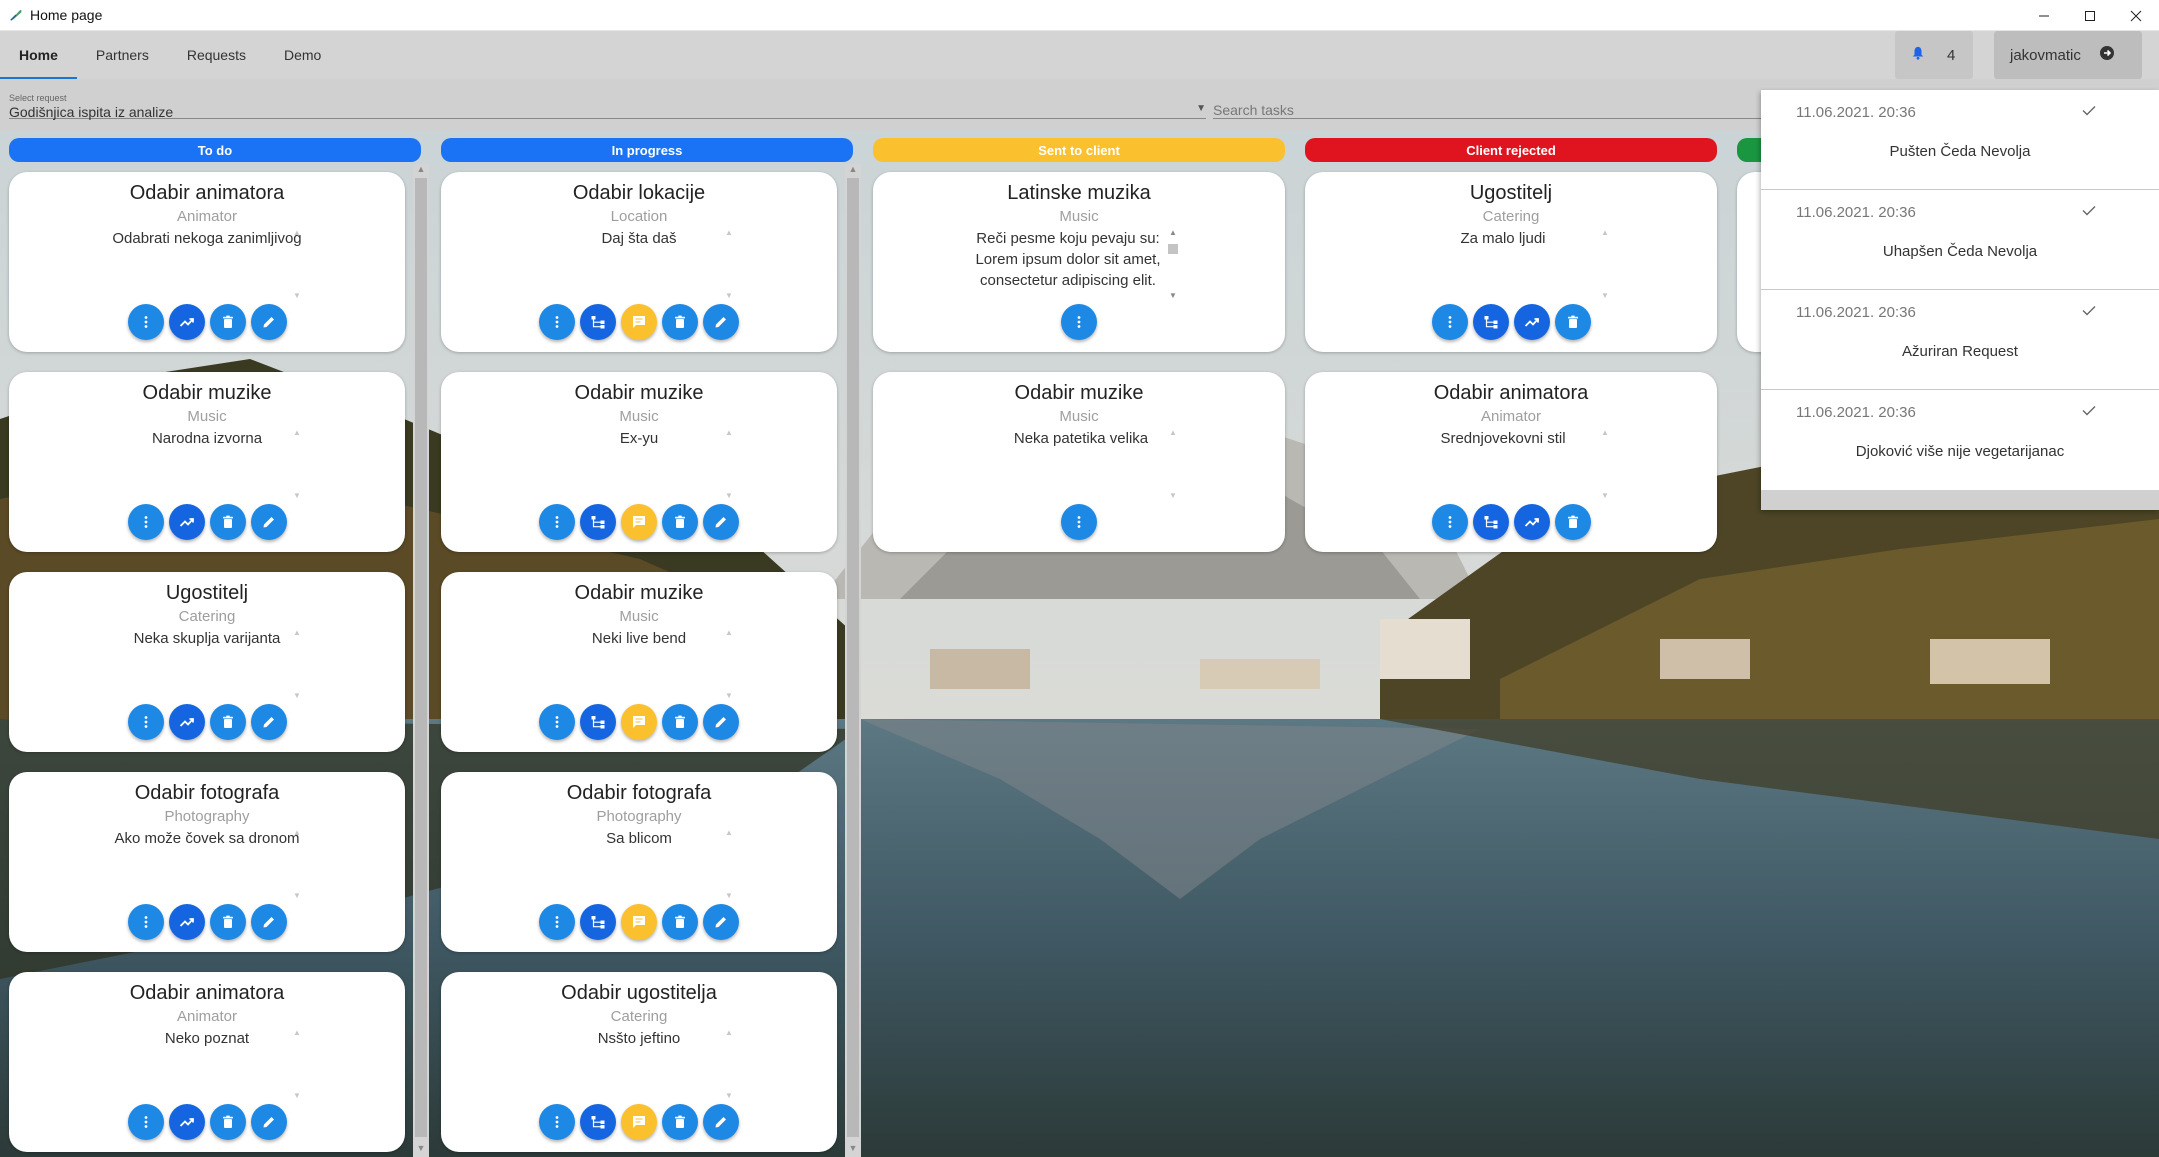 This screenshot has height=1157, width=2159. What do you see at coordinates (1960, 240) in the screenshot?
I see `notification-item: 11.06.2021. 20:36 Uhapšen Čeda Nevolja` at bounding box center [1960, 240].